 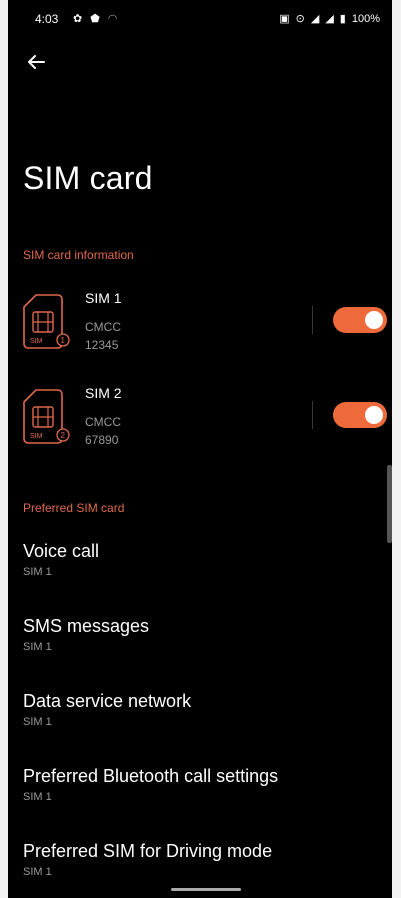 What do you see at coordinates (206, 889) in the screenshot?
I see `navigation-handle` at bounding box center [206, 889].